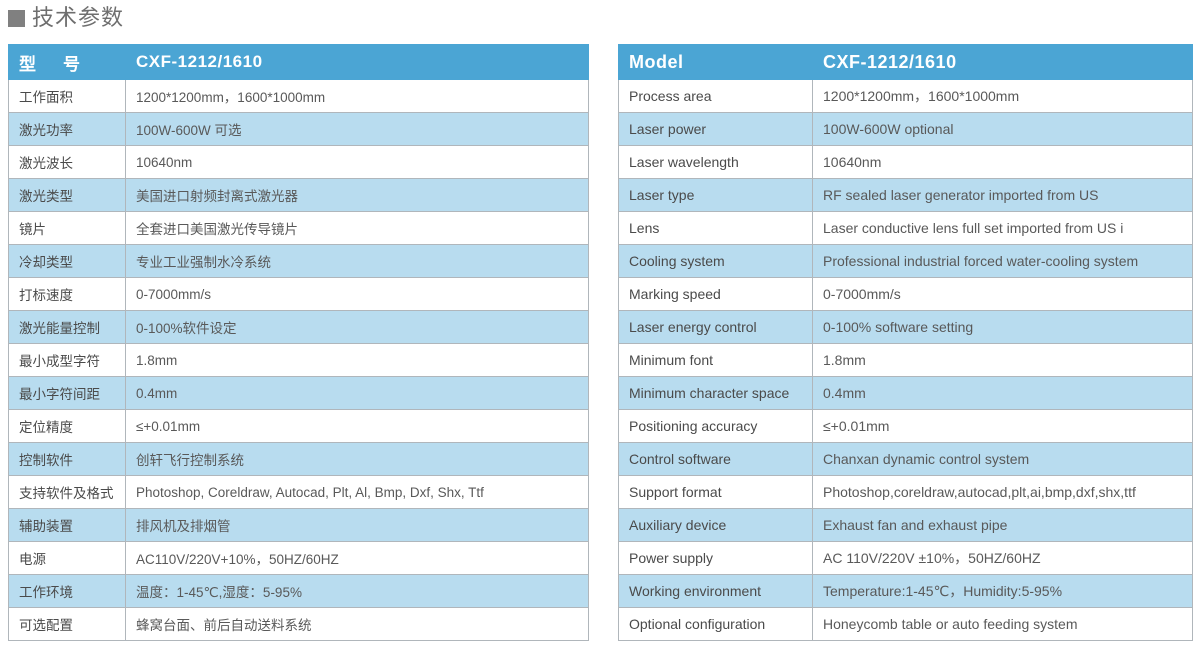  I want to click on cell-parameter-name: 工作面积, so click(67, 96).